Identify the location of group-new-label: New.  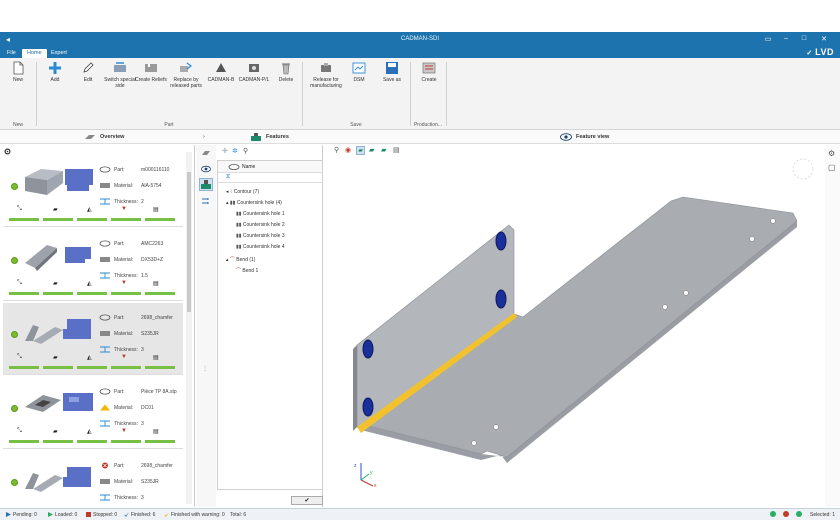
(17, 125).